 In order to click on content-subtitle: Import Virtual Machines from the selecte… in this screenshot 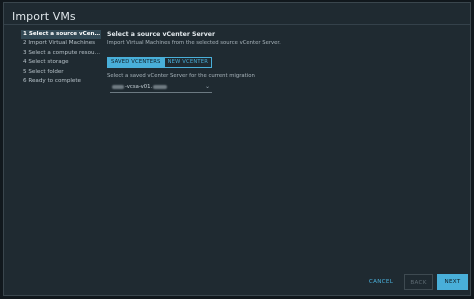, I will do `click(194, 43)`.